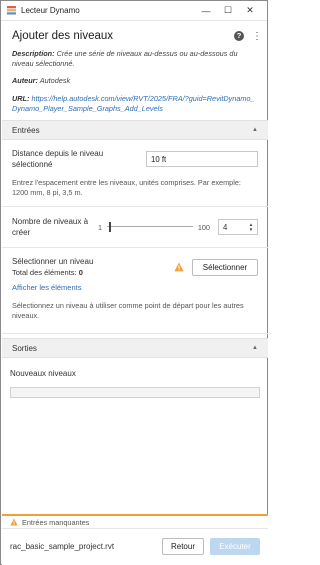 This screenshot has width=320, height=565. Describe the element at coordinates (33, 53) in the screenshot. I see `description-label: Description:` at that location.